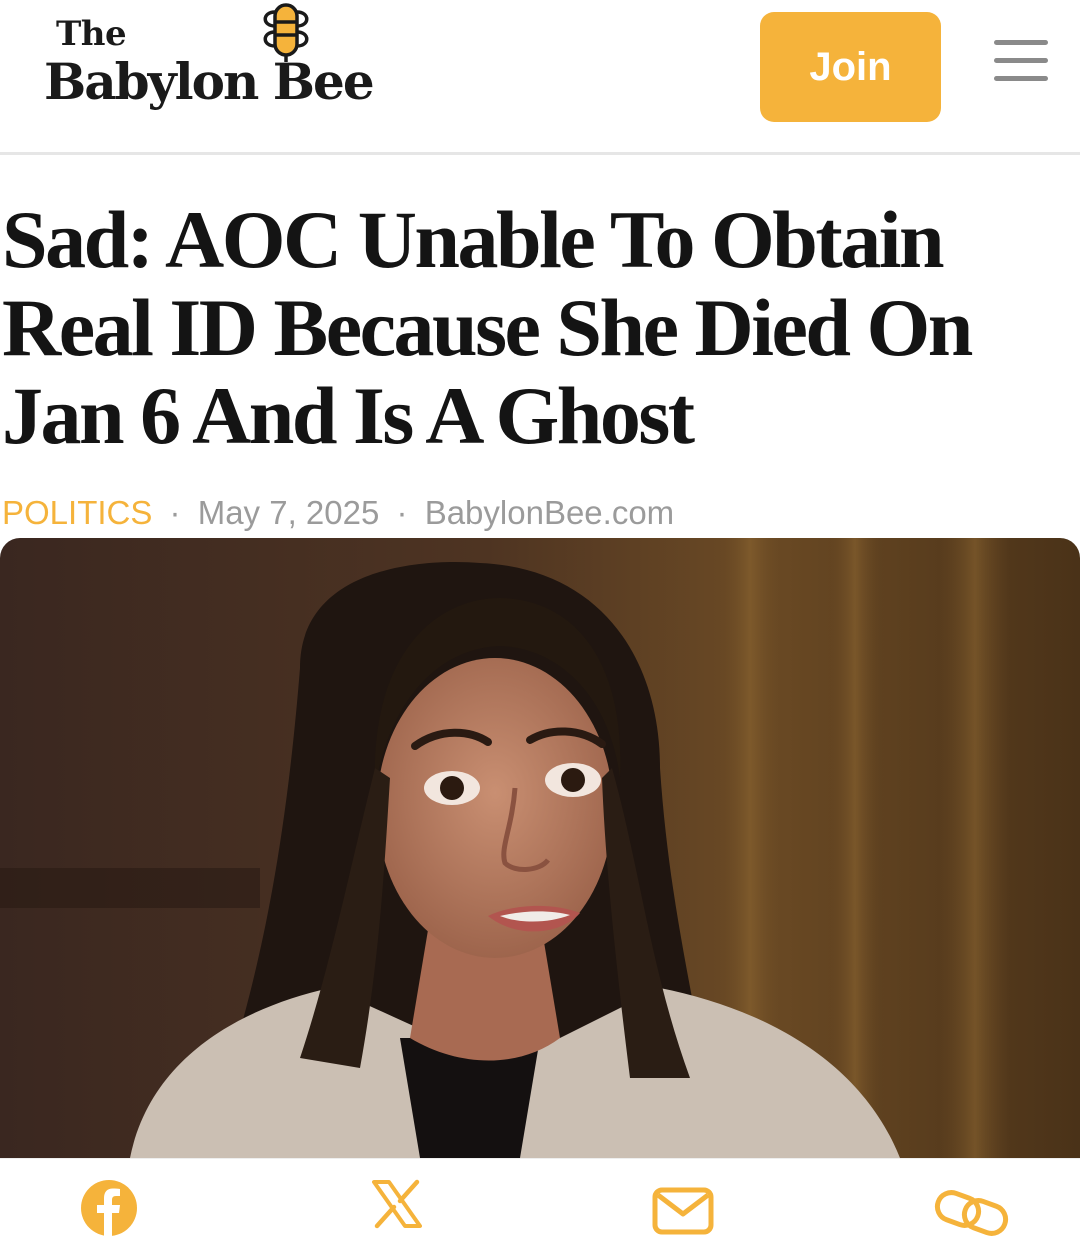 Image resolution: width=1080 pixels, height=1239 pixels. I want to click on category-link: POLITICS, so click(77, 512).